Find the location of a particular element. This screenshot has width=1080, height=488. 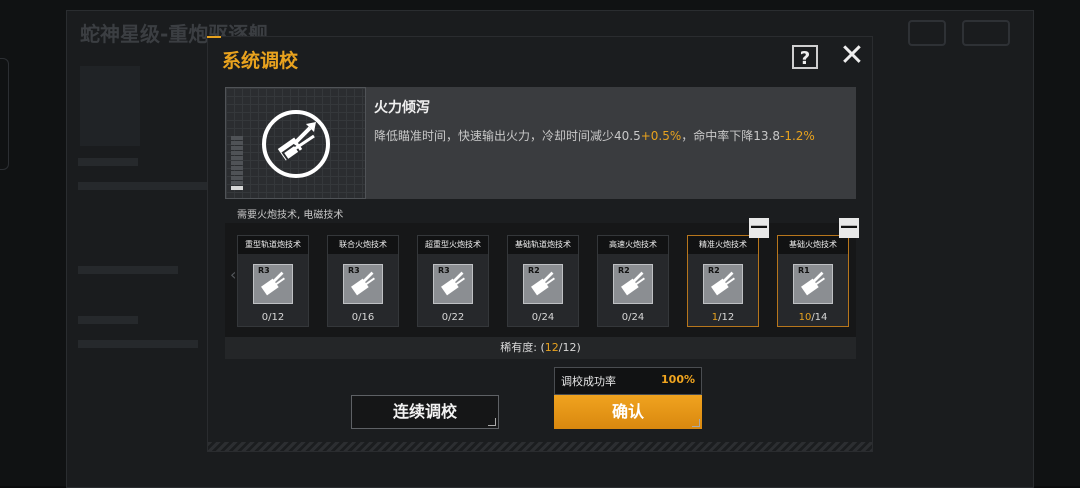

tech-count-total: 0/16 is located at coordinates (363, 317).